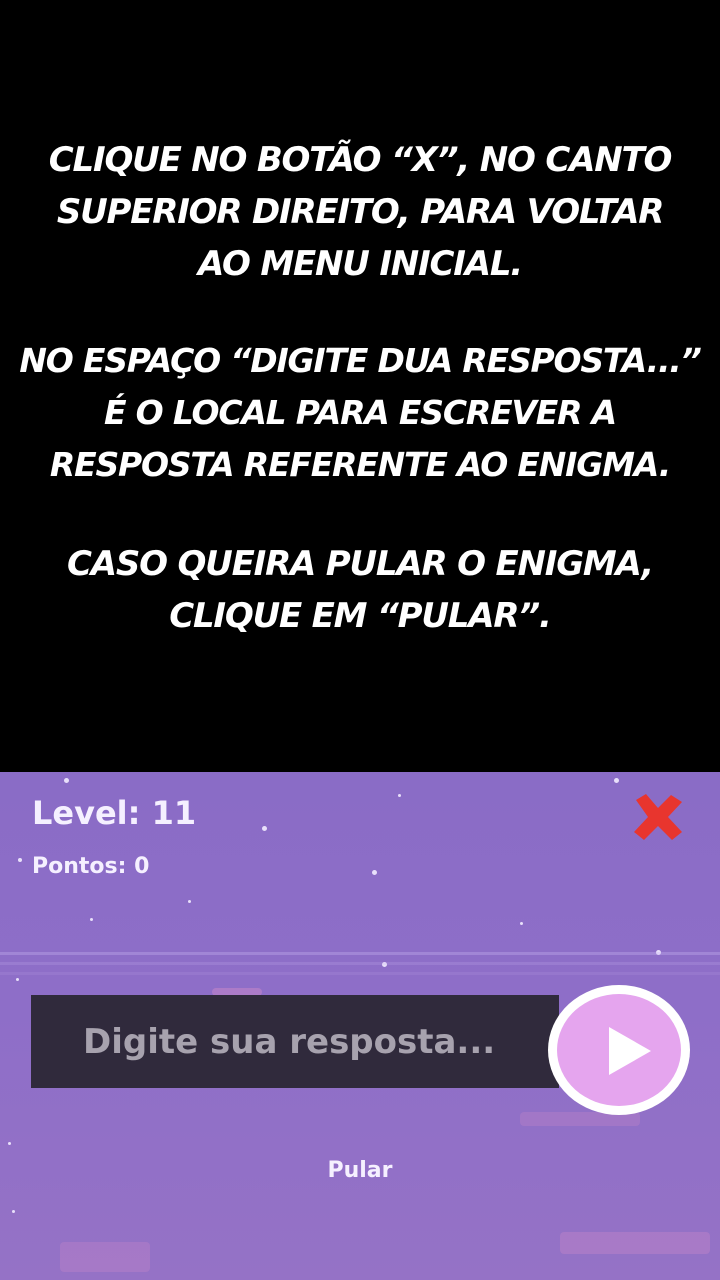  I want to click on instruction-line: CLIQUE EM “PULAR”., so click(360, 616).